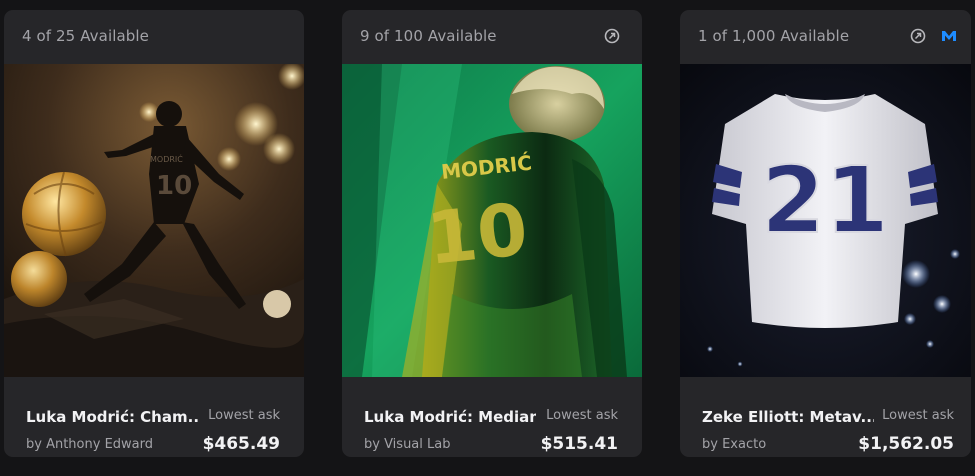  I want to click on creator-name: by Visual Lab, so click(407, 444).